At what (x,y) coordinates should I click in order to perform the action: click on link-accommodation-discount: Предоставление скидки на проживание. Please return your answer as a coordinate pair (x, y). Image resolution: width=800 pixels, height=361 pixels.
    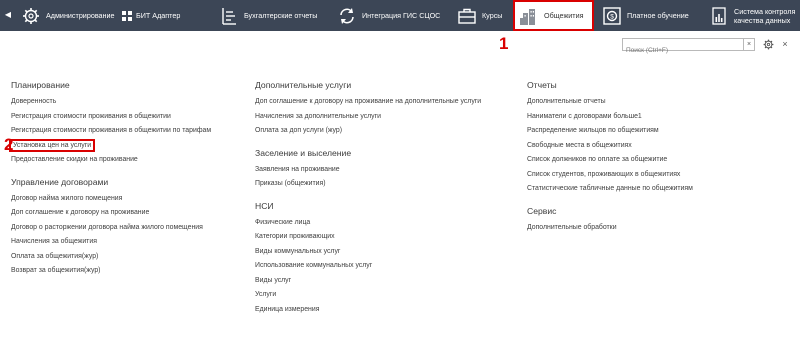
    Looking at the image, I should click on (111, 160).